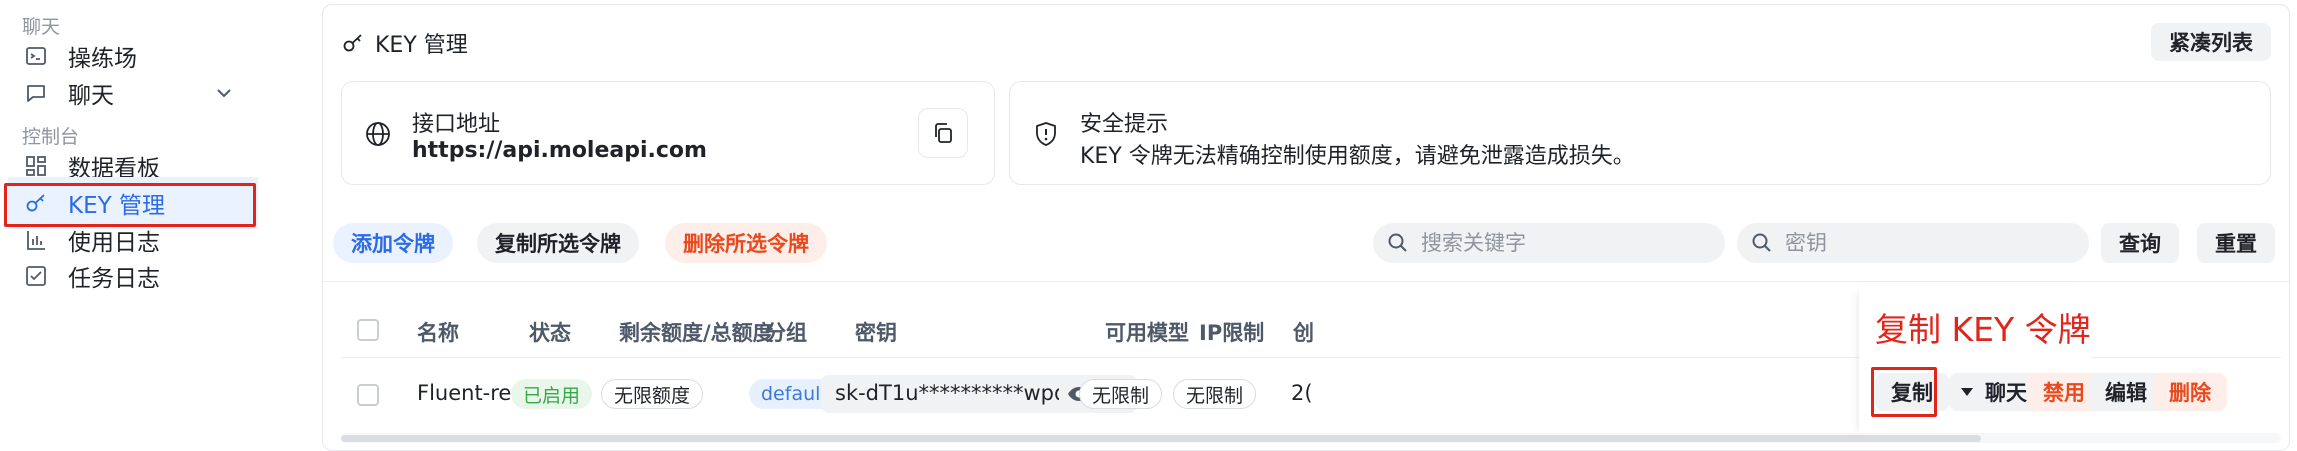  I want to click on sidebar-item-task-log: 任务日志, so click(130, 276).